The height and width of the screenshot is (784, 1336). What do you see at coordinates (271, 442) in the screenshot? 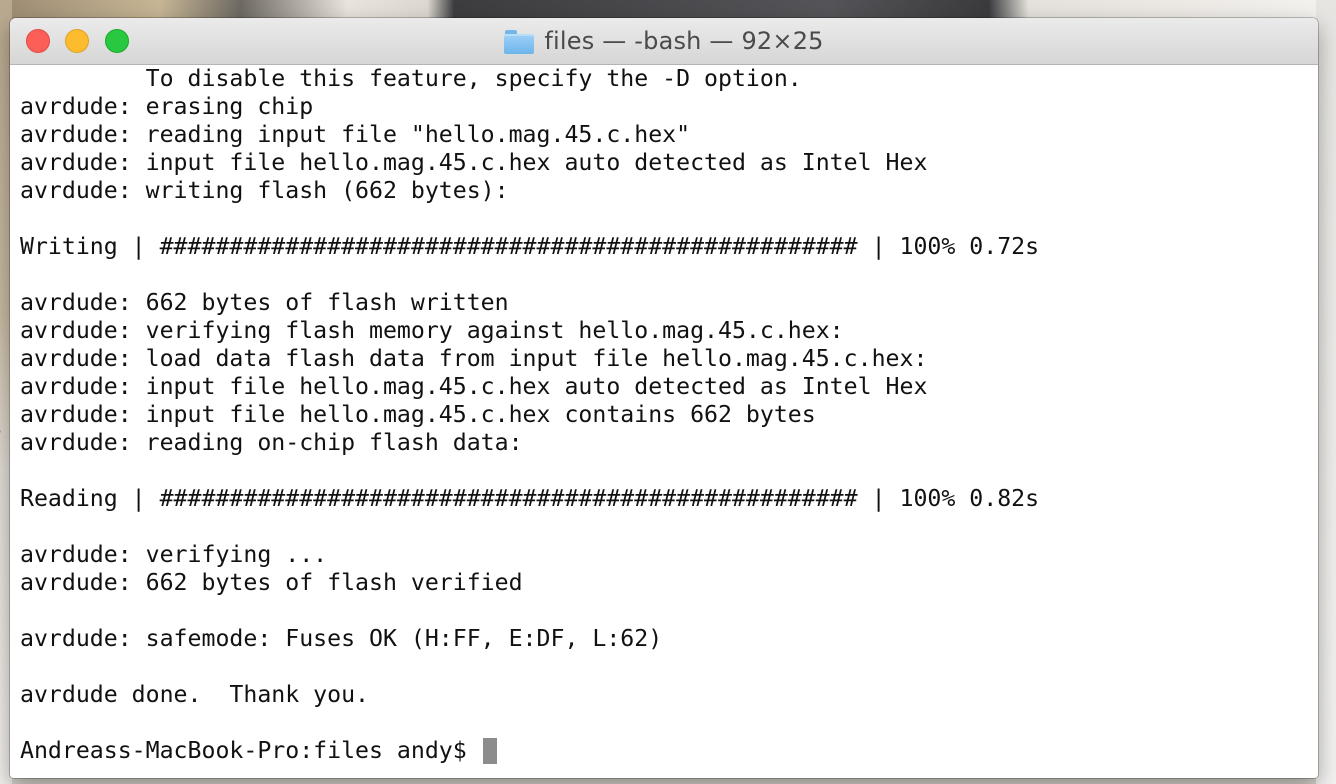
I see `terminal-line: avrdude: reading on-chip flash data:` at bounding box center [271, 442].